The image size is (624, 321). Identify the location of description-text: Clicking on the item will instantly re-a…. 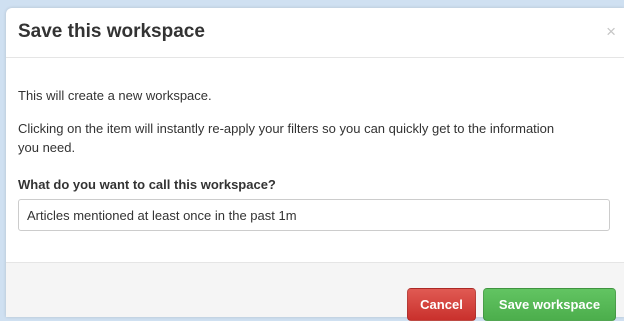
(286, 138).